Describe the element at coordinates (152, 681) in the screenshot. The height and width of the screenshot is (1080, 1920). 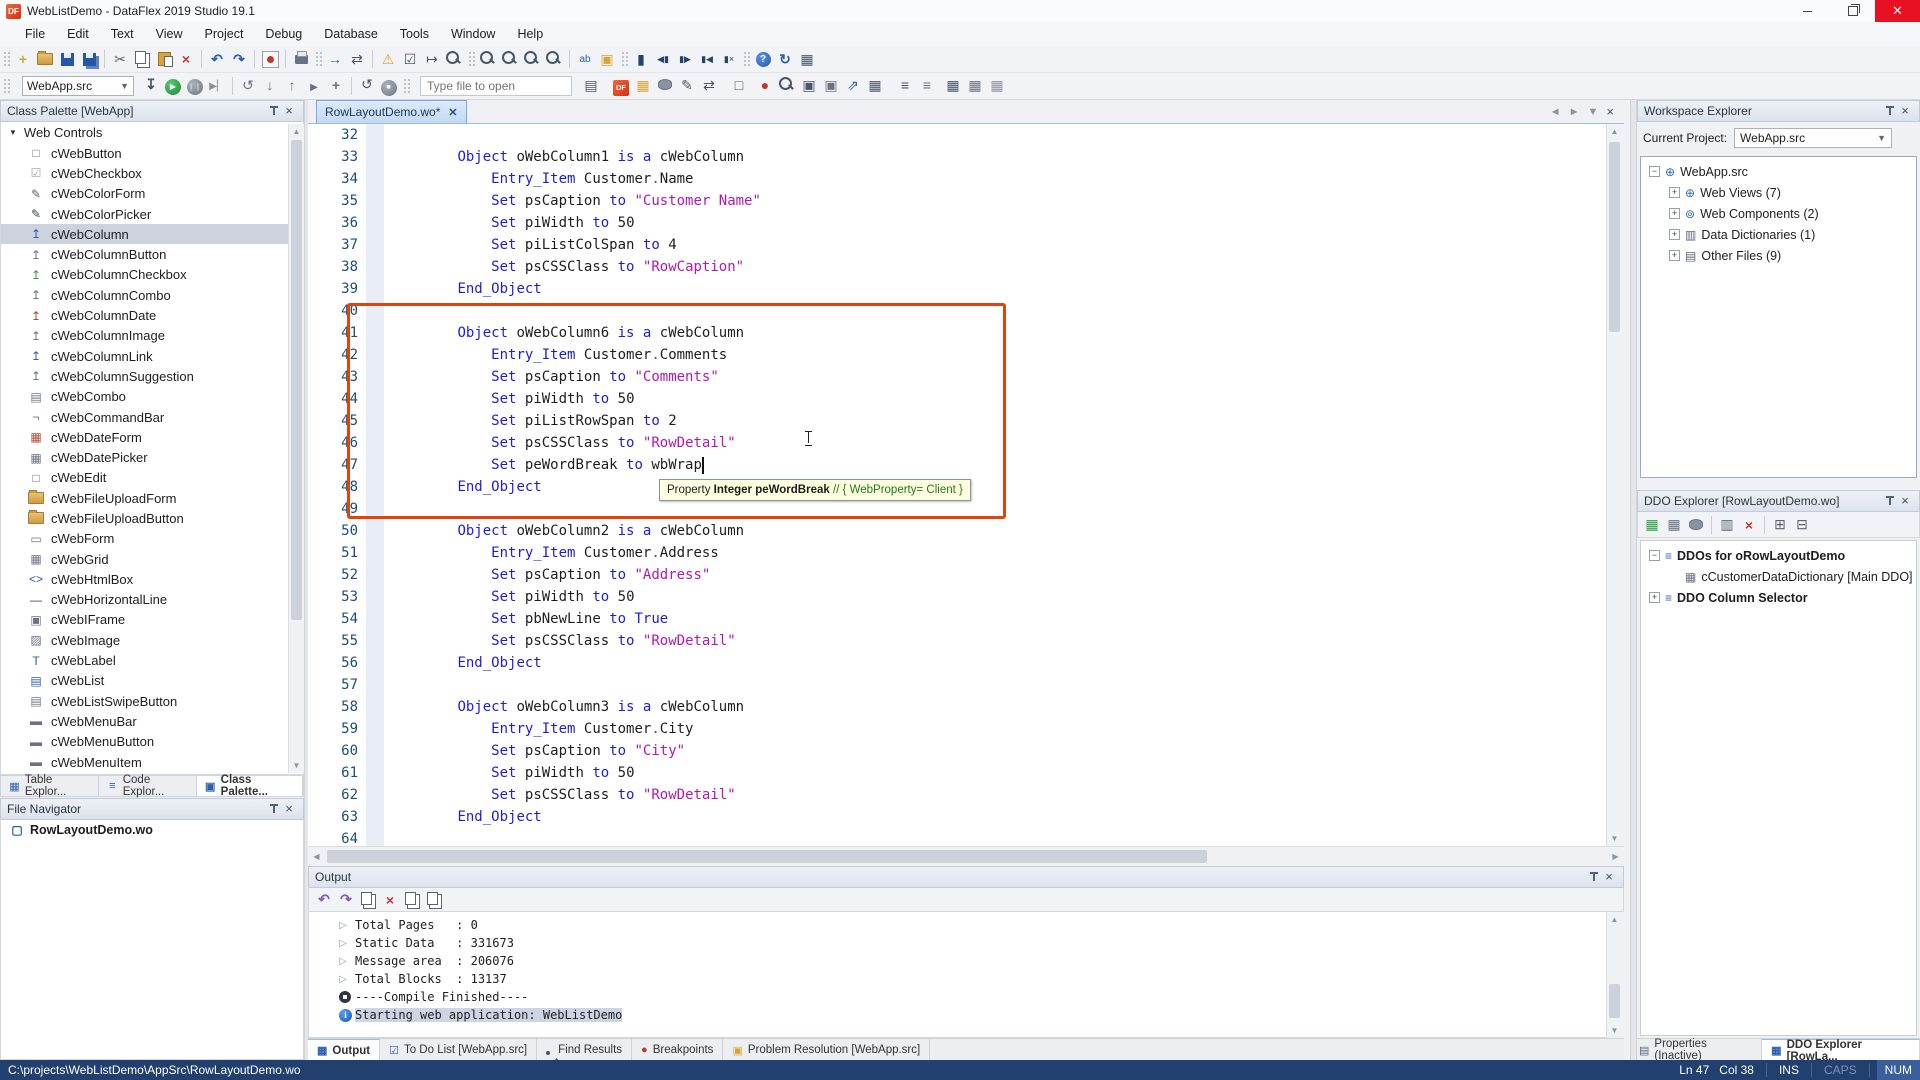
I see `palette-item-cweblist: ▤ cWebList` at that location.